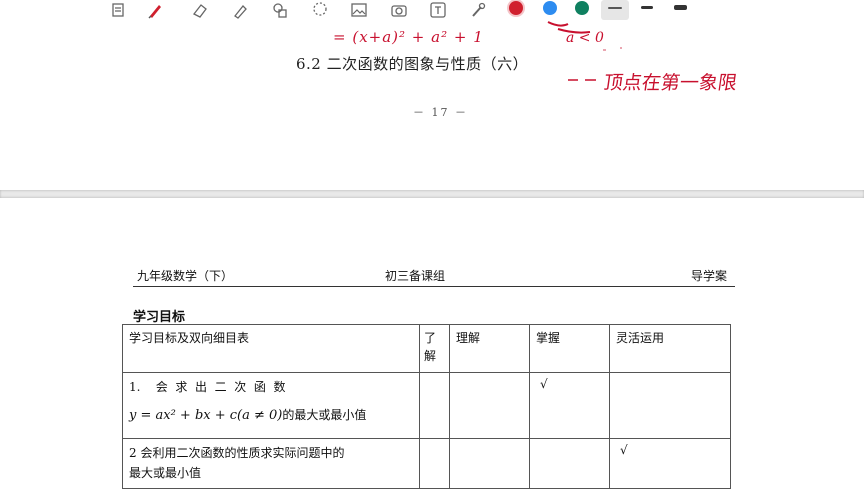 The height and width of the screenshot is (489, 864). What do you see at coordinates (359, 10) in the screenshot?
I see `image-icon` at bounding box center [359, 10].